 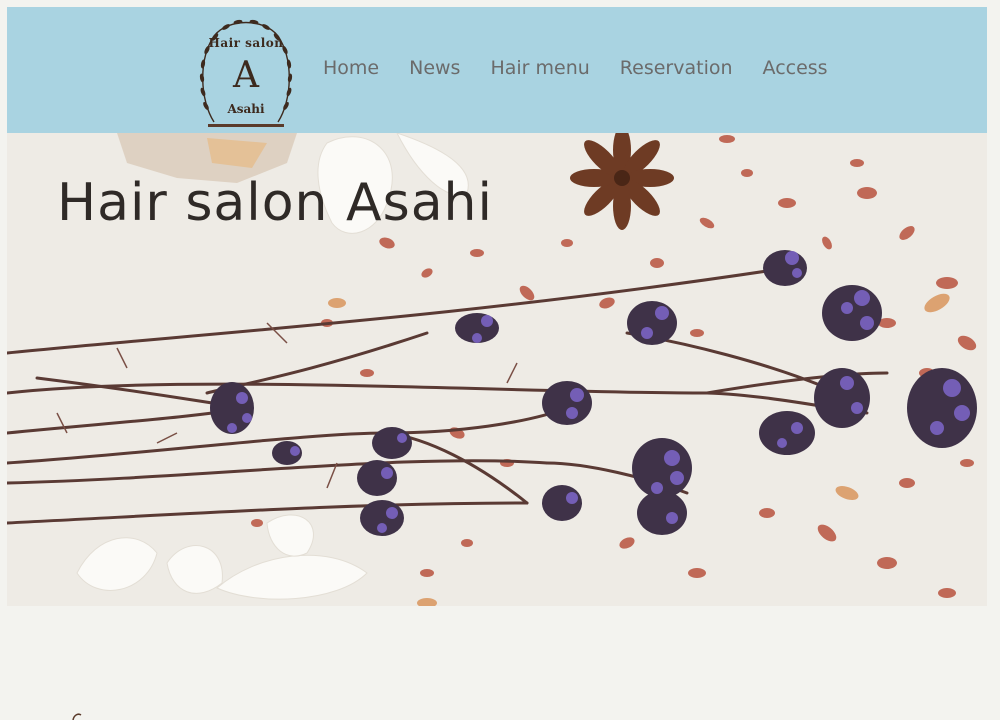 I want to click on main-nav: Home News Hair menu Reservation Access, so click(x=590, y=68).